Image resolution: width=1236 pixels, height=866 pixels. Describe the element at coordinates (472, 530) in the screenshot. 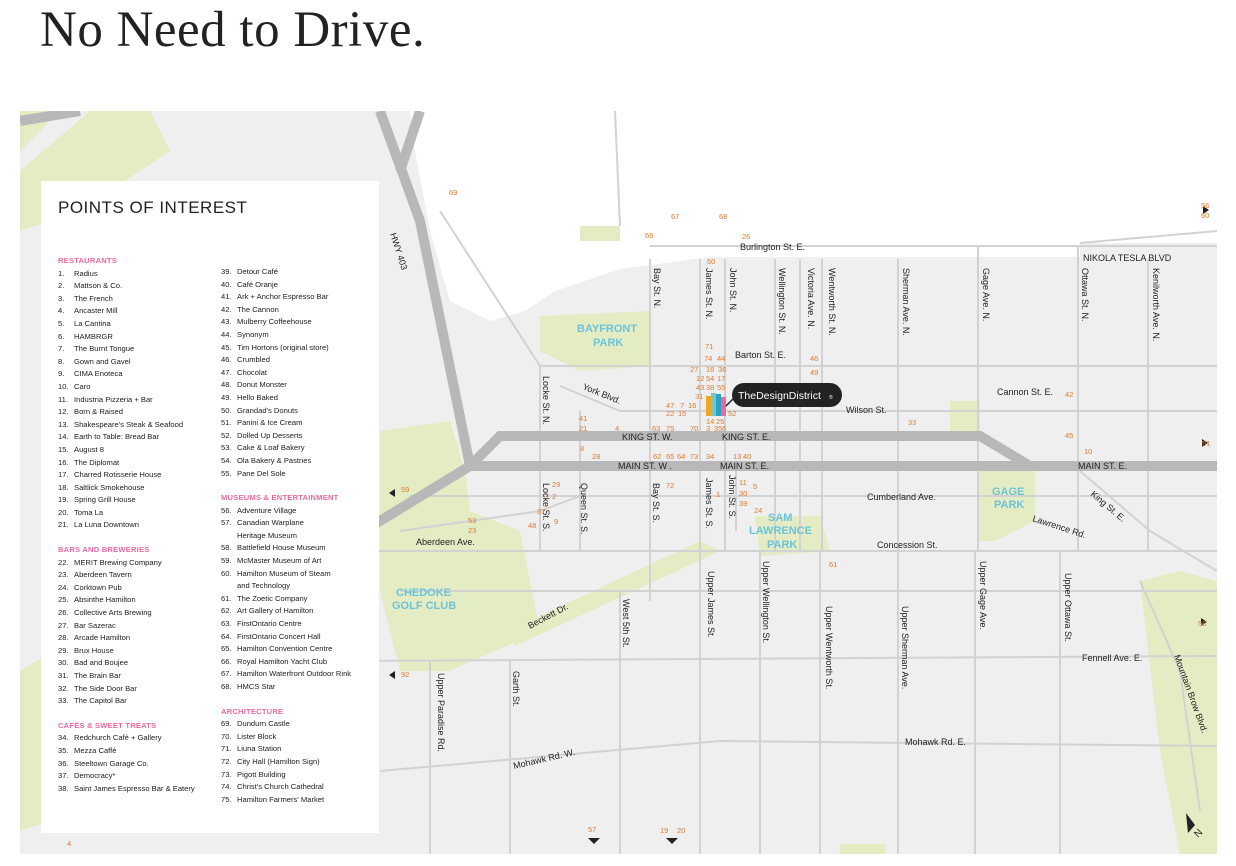

I see `poi-marker: 23` at that location.